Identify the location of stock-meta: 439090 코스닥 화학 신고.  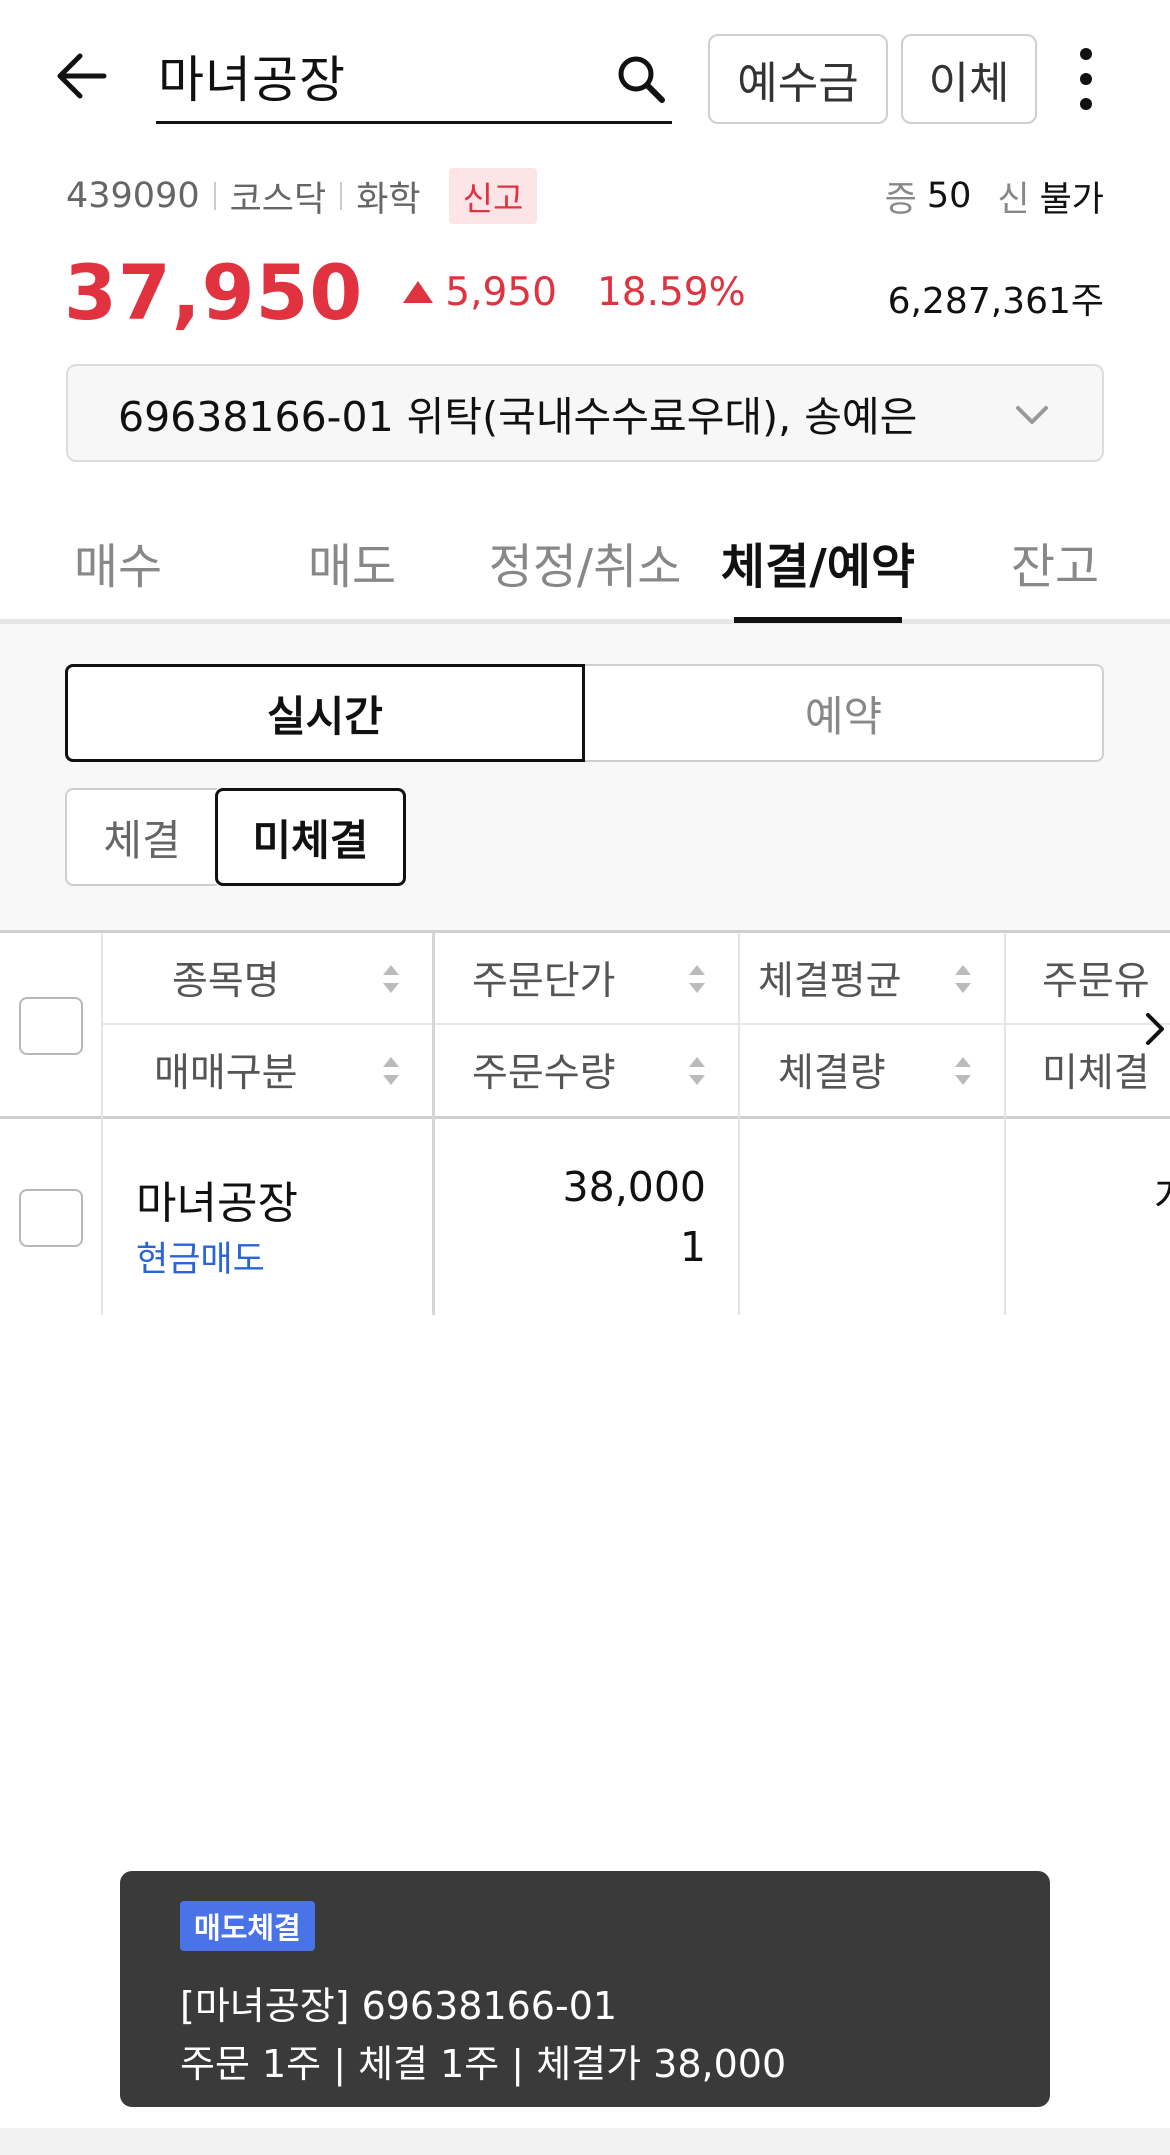
(302, 196).